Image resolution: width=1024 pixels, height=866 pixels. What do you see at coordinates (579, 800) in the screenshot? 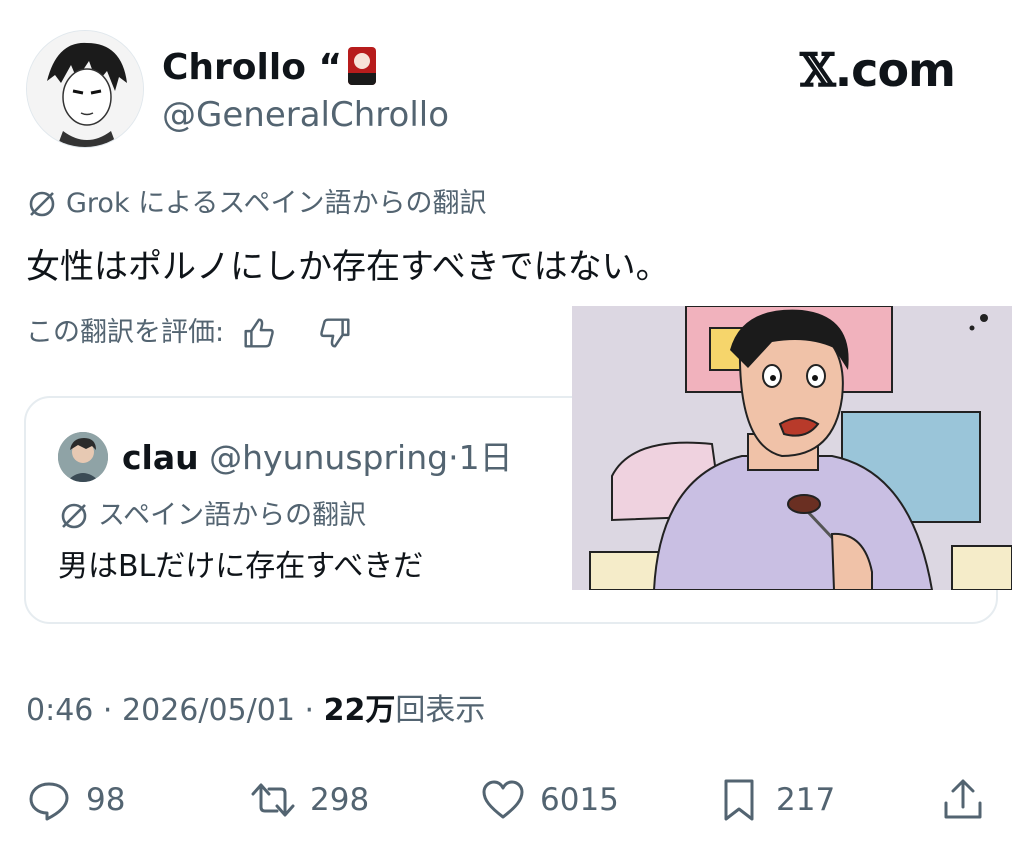
I see `like-count: 6015` at bounding box center [579, 800].